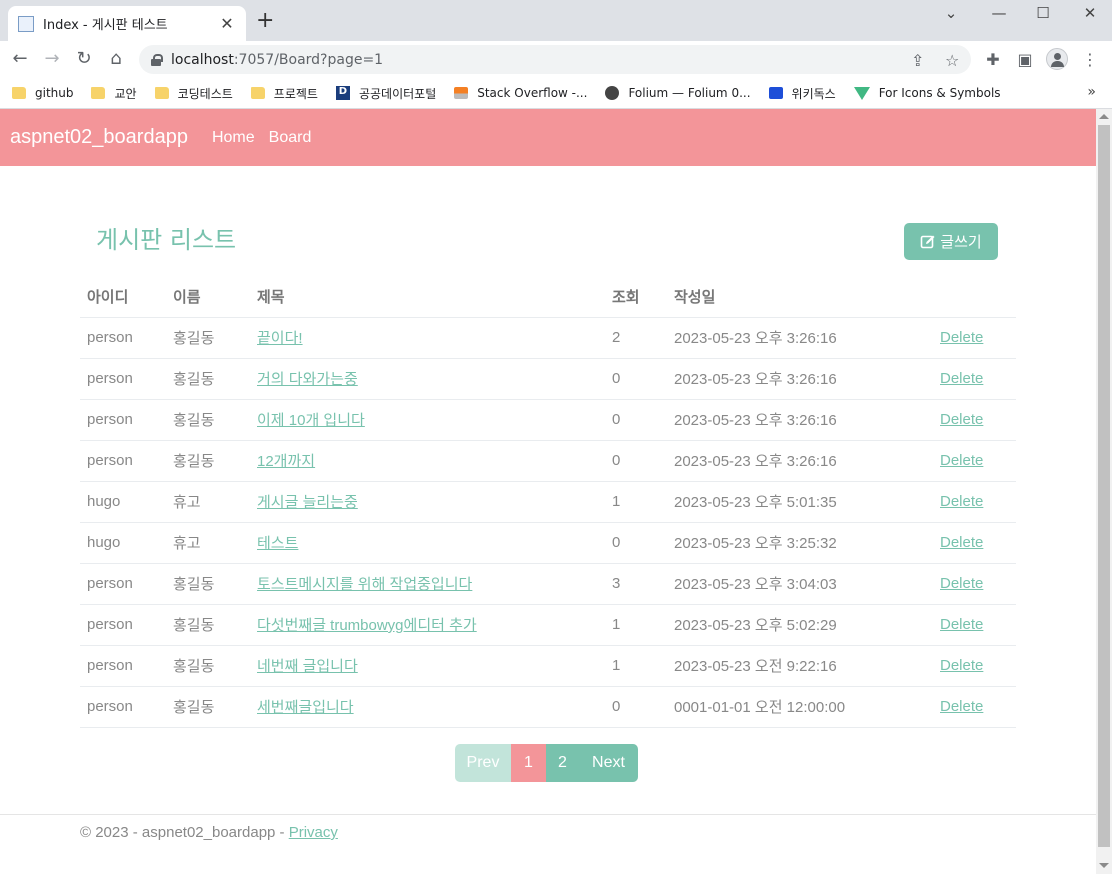  What do you see at coordinates (1091, 92) in the screenshot?
I see `more-bookmarks-icon: »` at bounding box center [1091, 92].